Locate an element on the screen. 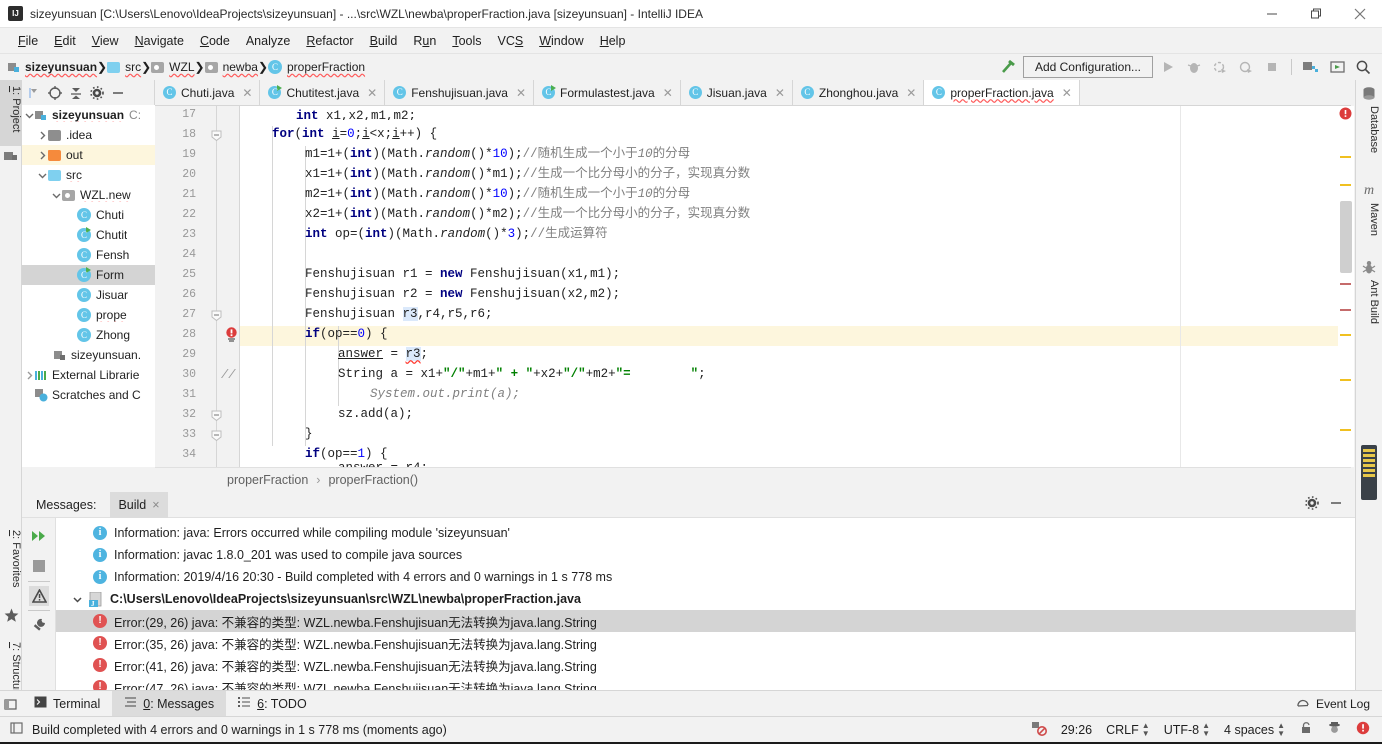 The image size is (1382, 744). inspection-hector-icon is located at coordinates (1334, 729).